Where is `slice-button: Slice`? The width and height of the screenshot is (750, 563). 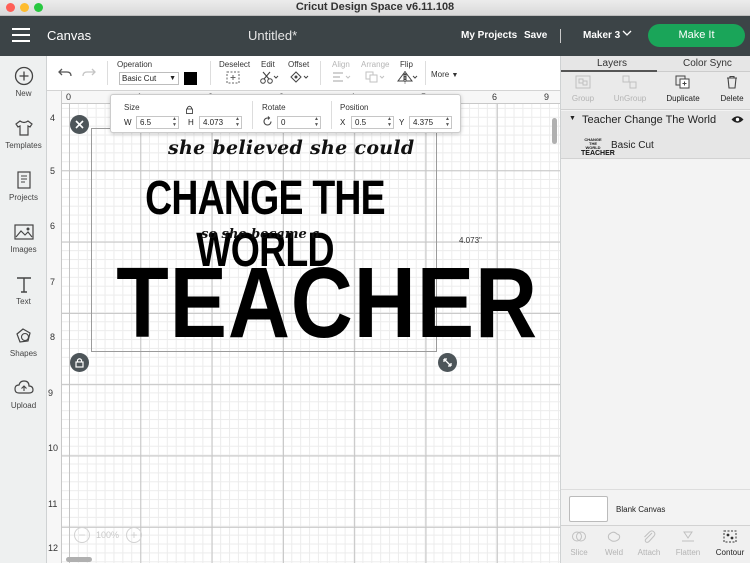
slice-button: Slice is located at coordinates (579, 543).